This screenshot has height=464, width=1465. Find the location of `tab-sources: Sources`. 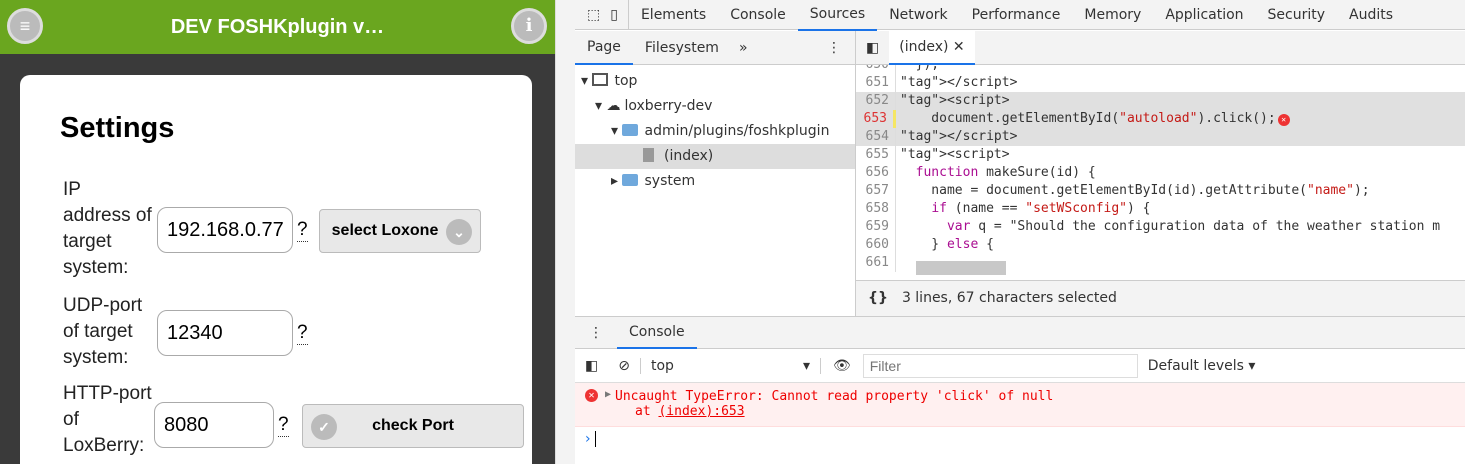

tab-sources: Sources is located at coordinates (837, 15).